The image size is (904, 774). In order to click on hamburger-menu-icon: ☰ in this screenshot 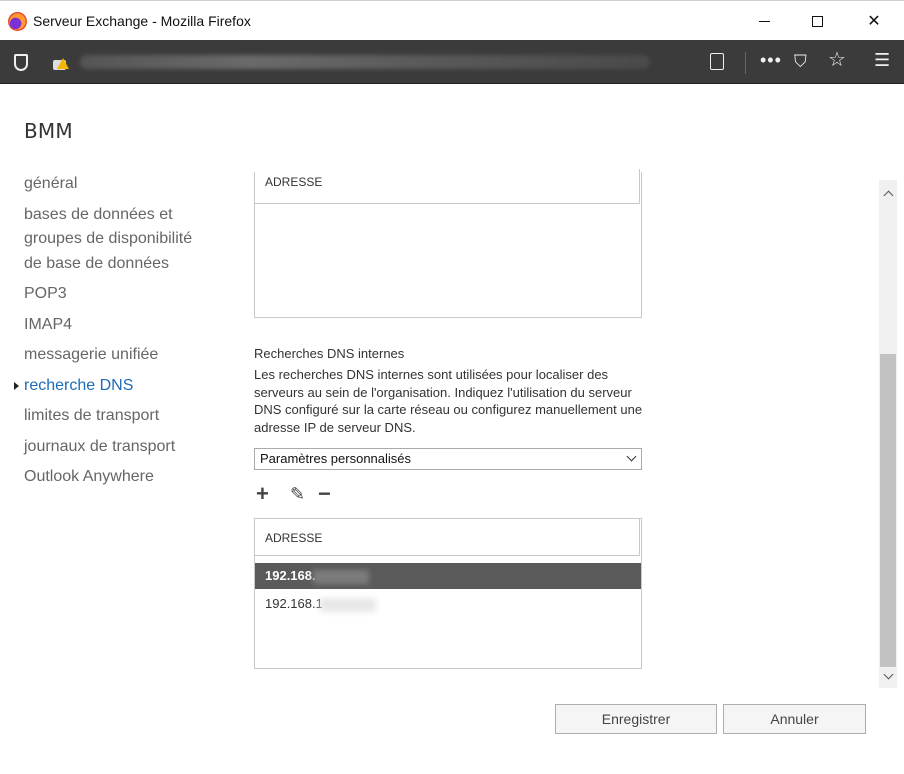, I will do `click(882, 60)`.